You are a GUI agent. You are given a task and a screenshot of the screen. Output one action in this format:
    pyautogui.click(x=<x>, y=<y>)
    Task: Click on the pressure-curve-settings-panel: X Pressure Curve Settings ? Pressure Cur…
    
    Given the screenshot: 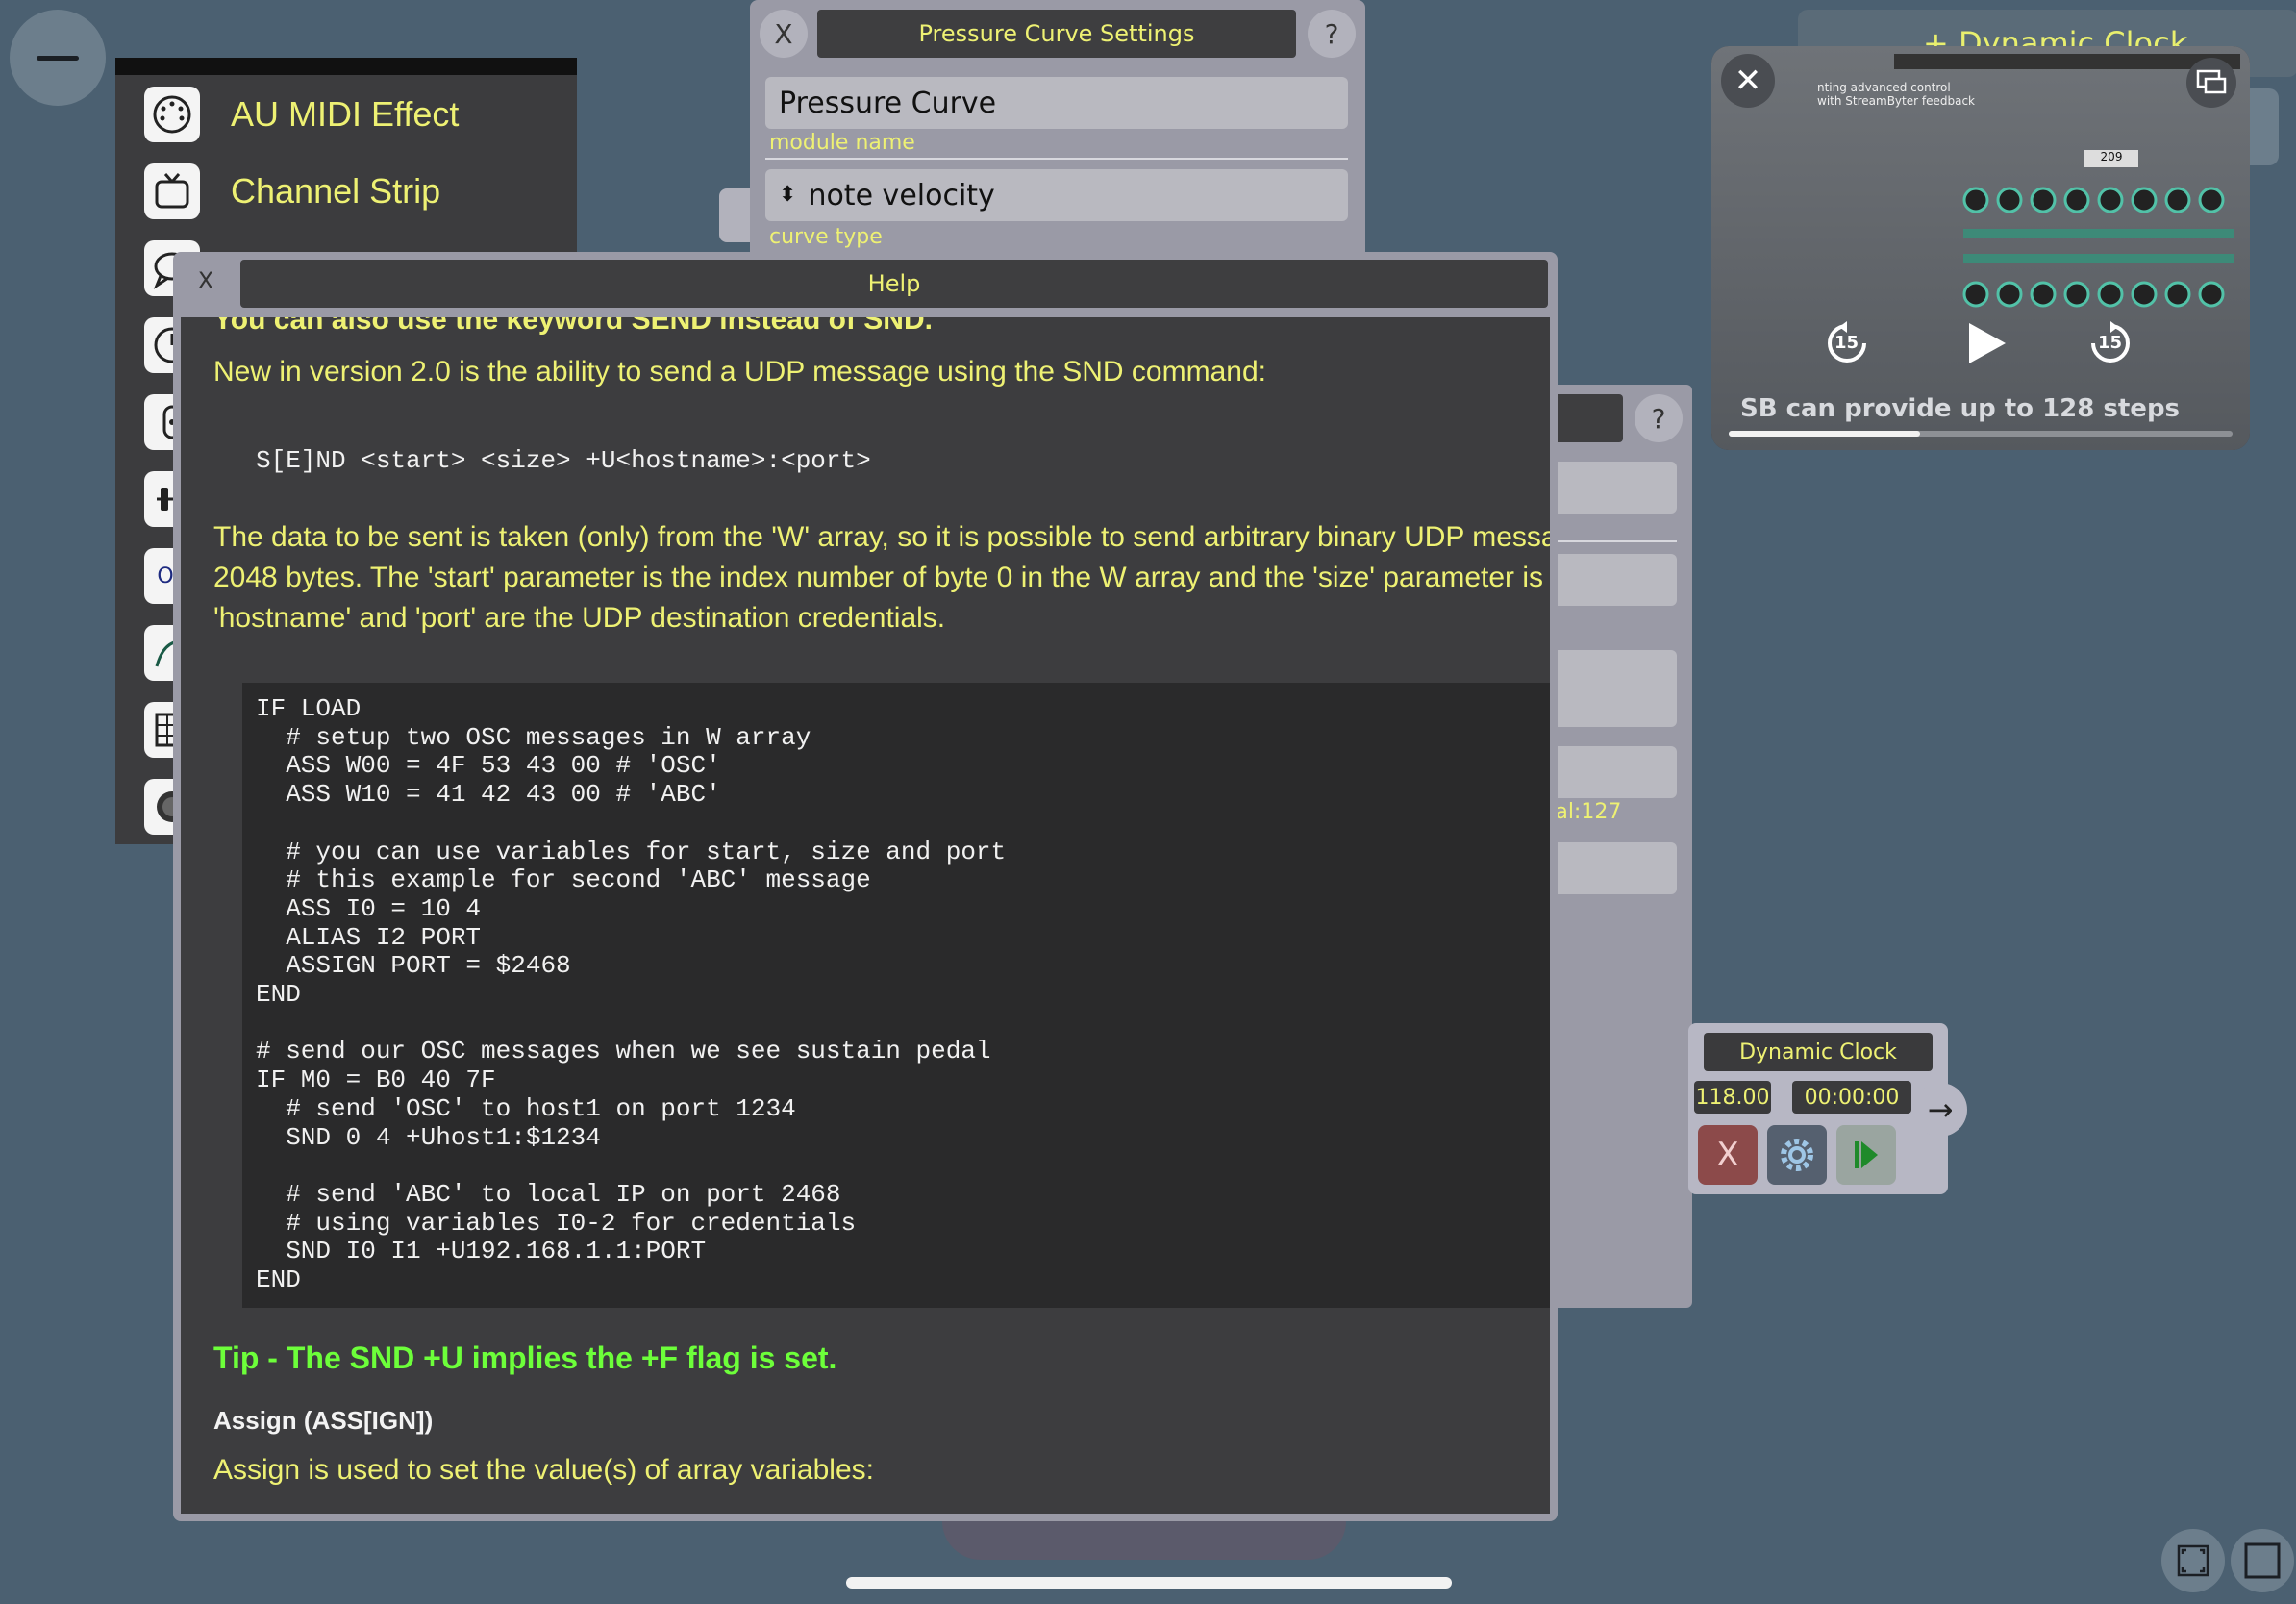 What is the action you would take?
    pyautogui.click(x=1057, y=132)
    